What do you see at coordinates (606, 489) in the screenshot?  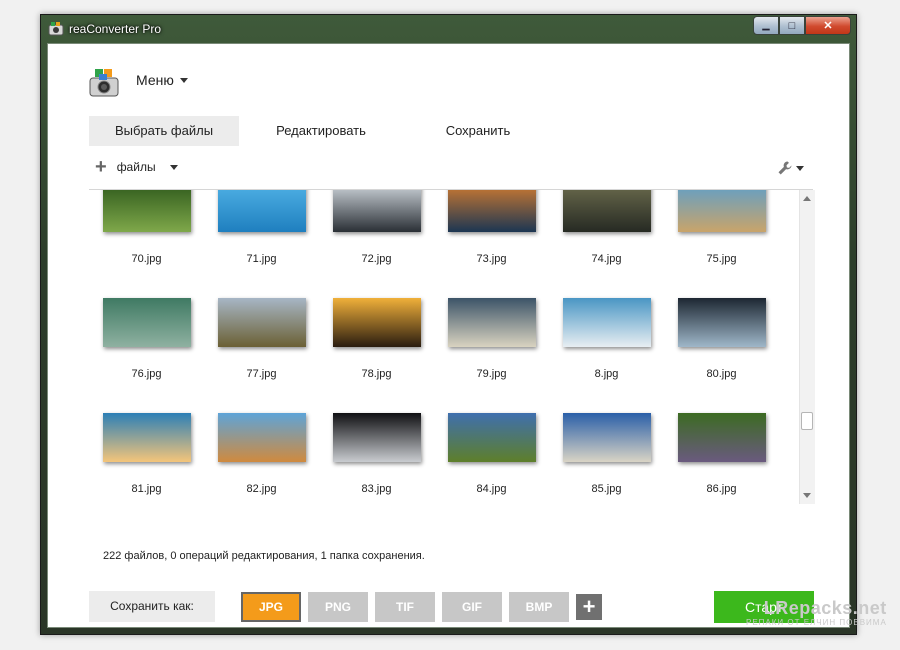 I see `file-name: 85.jpg` at bounding box center [606, 489].